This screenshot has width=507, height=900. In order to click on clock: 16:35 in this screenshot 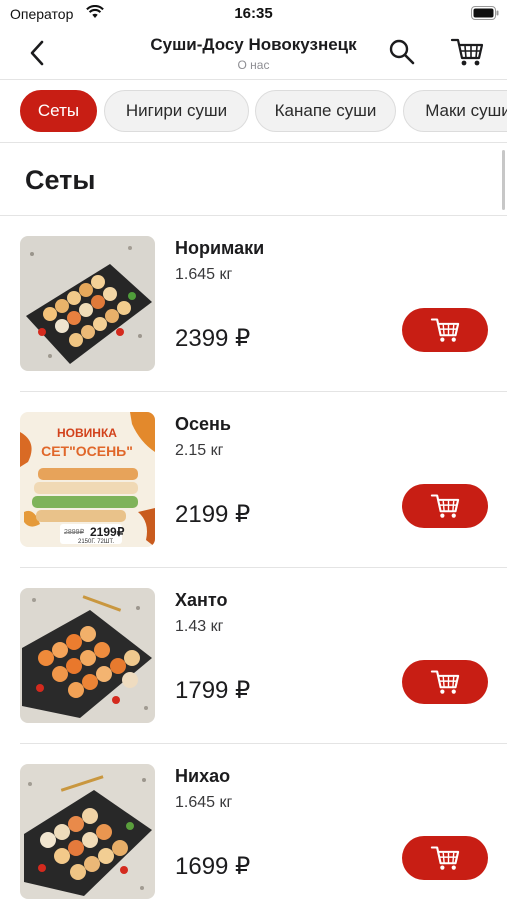, I will do `click(253, 13)`.